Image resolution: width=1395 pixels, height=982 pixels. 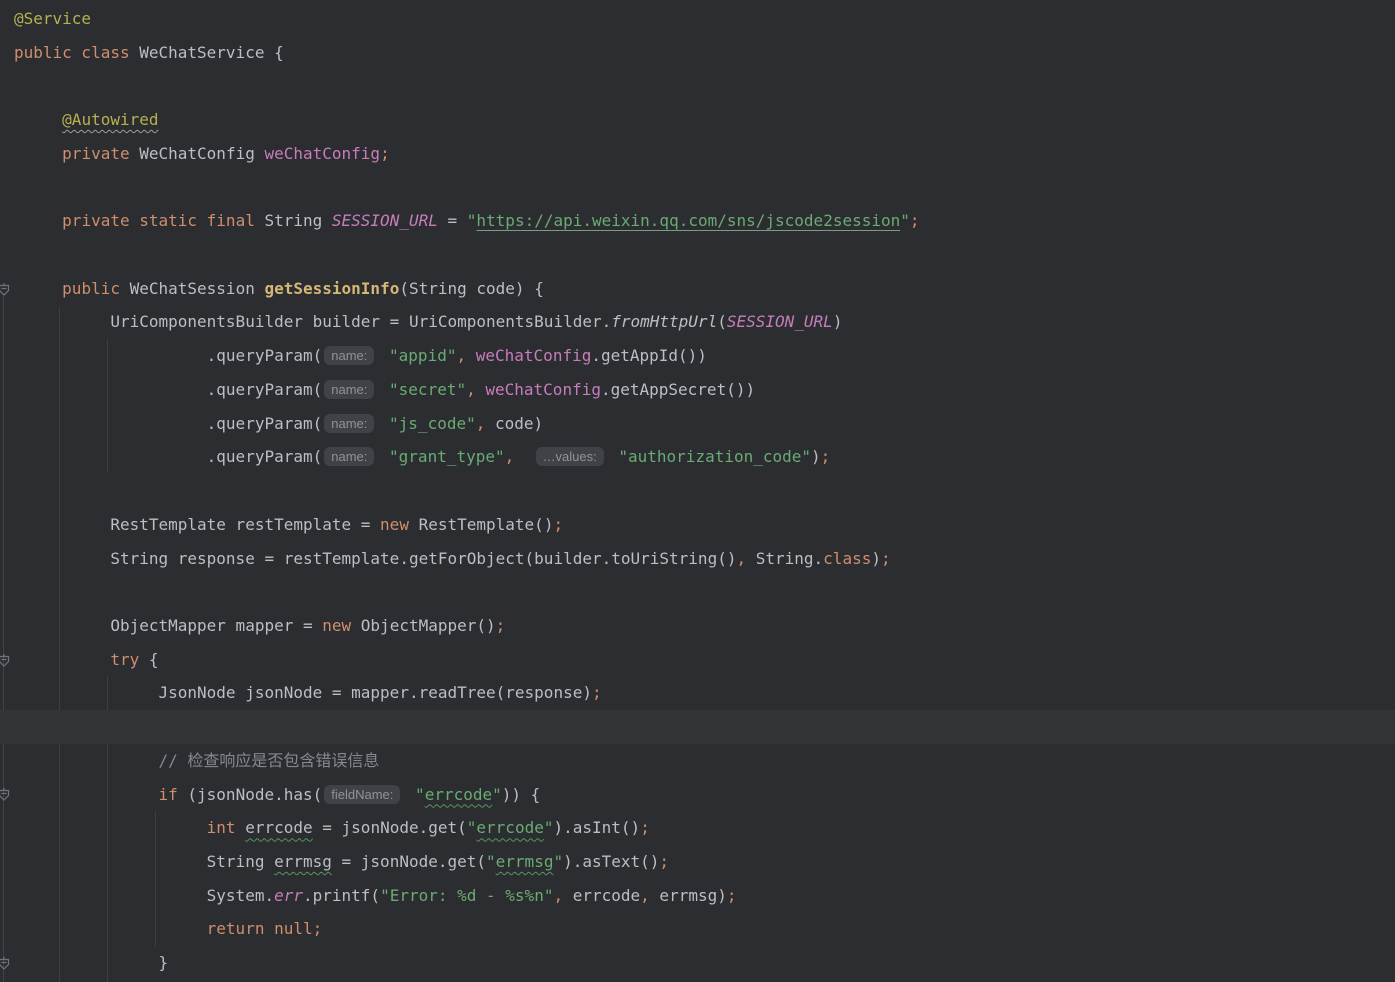 I want to click on code-token: (String code) {, so click(x=471, y=288).